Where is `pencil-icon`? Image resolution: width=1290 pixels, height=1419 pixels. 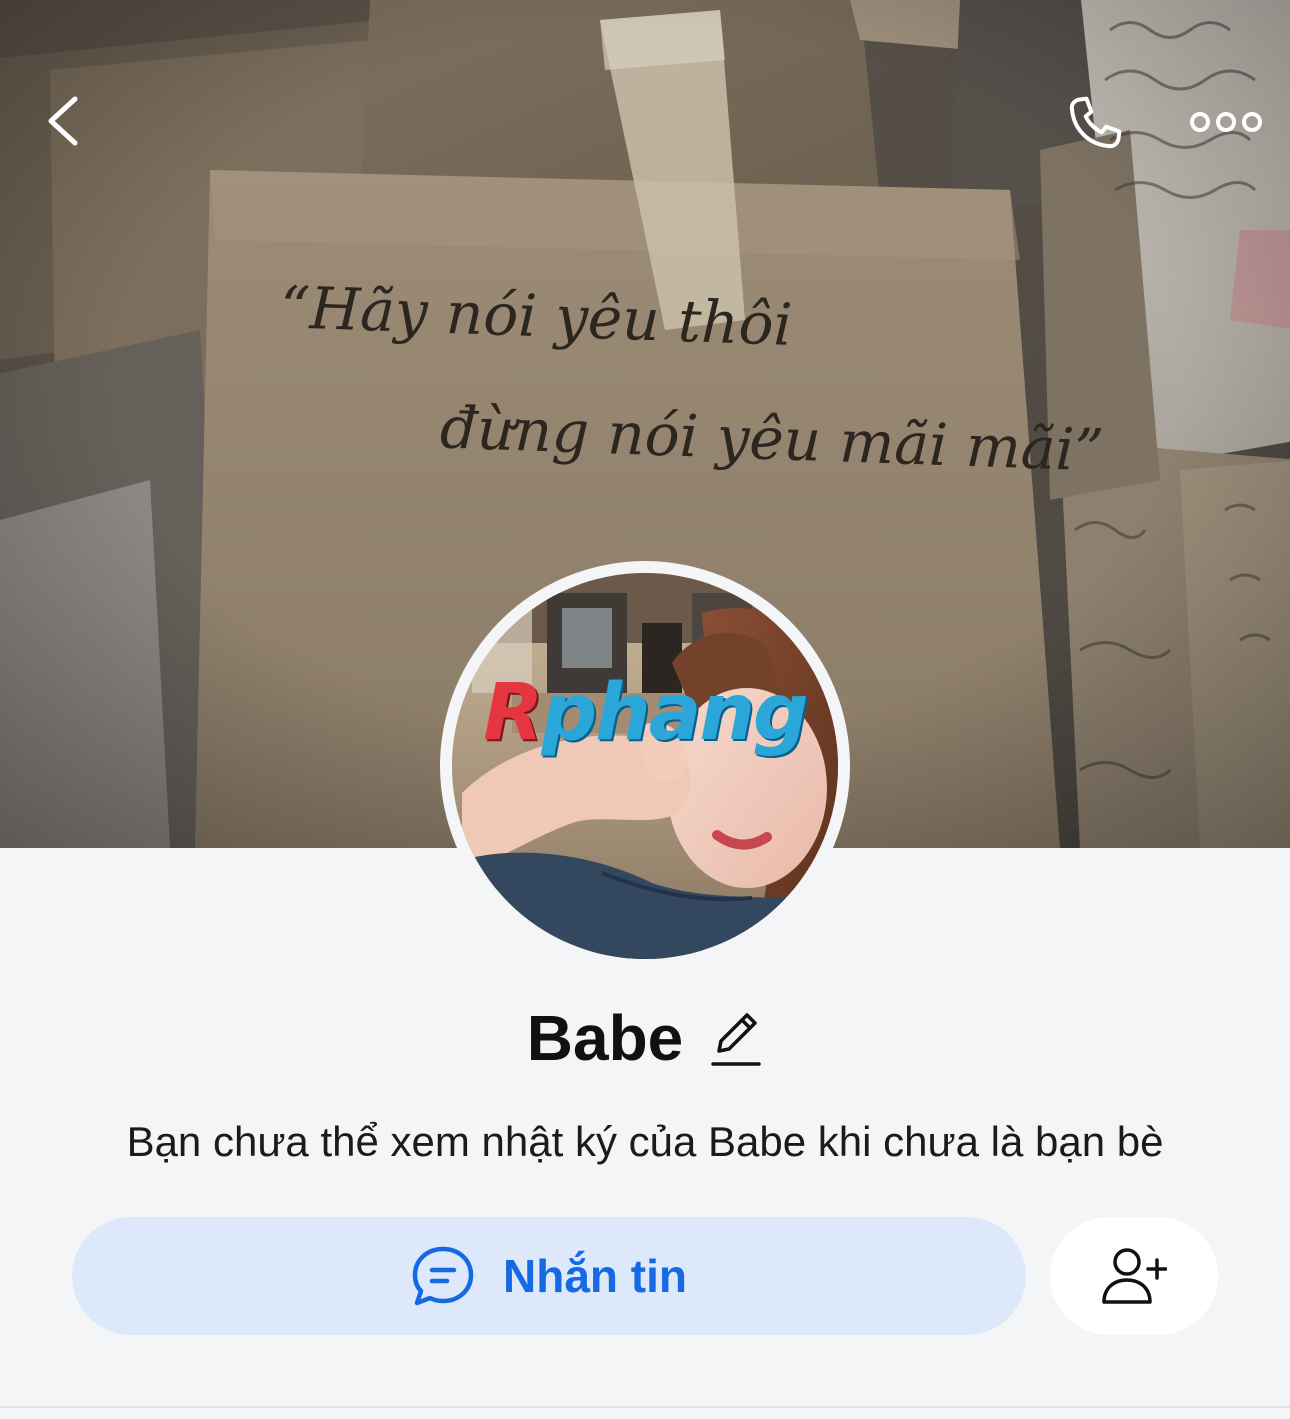
pencil-icon is located at coordinates (736, 1039).